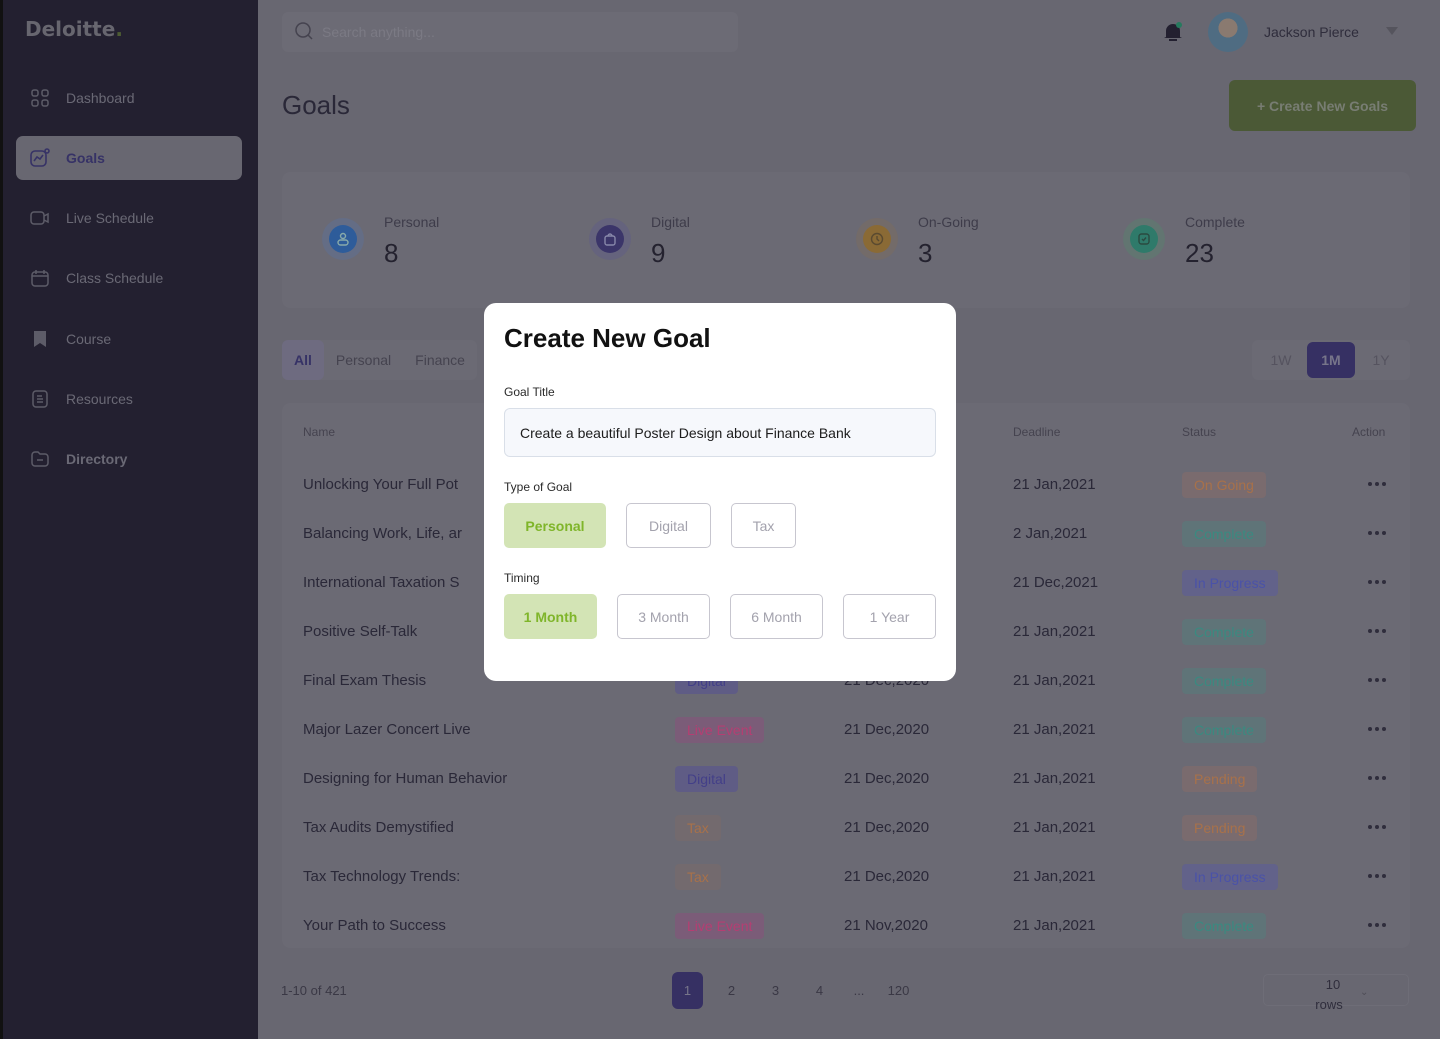  What do you see at coordinates (1050, 533) in the screenshot?
I see `deadline-text: 2 Jan,2021` at bounding box center [1050, 533].